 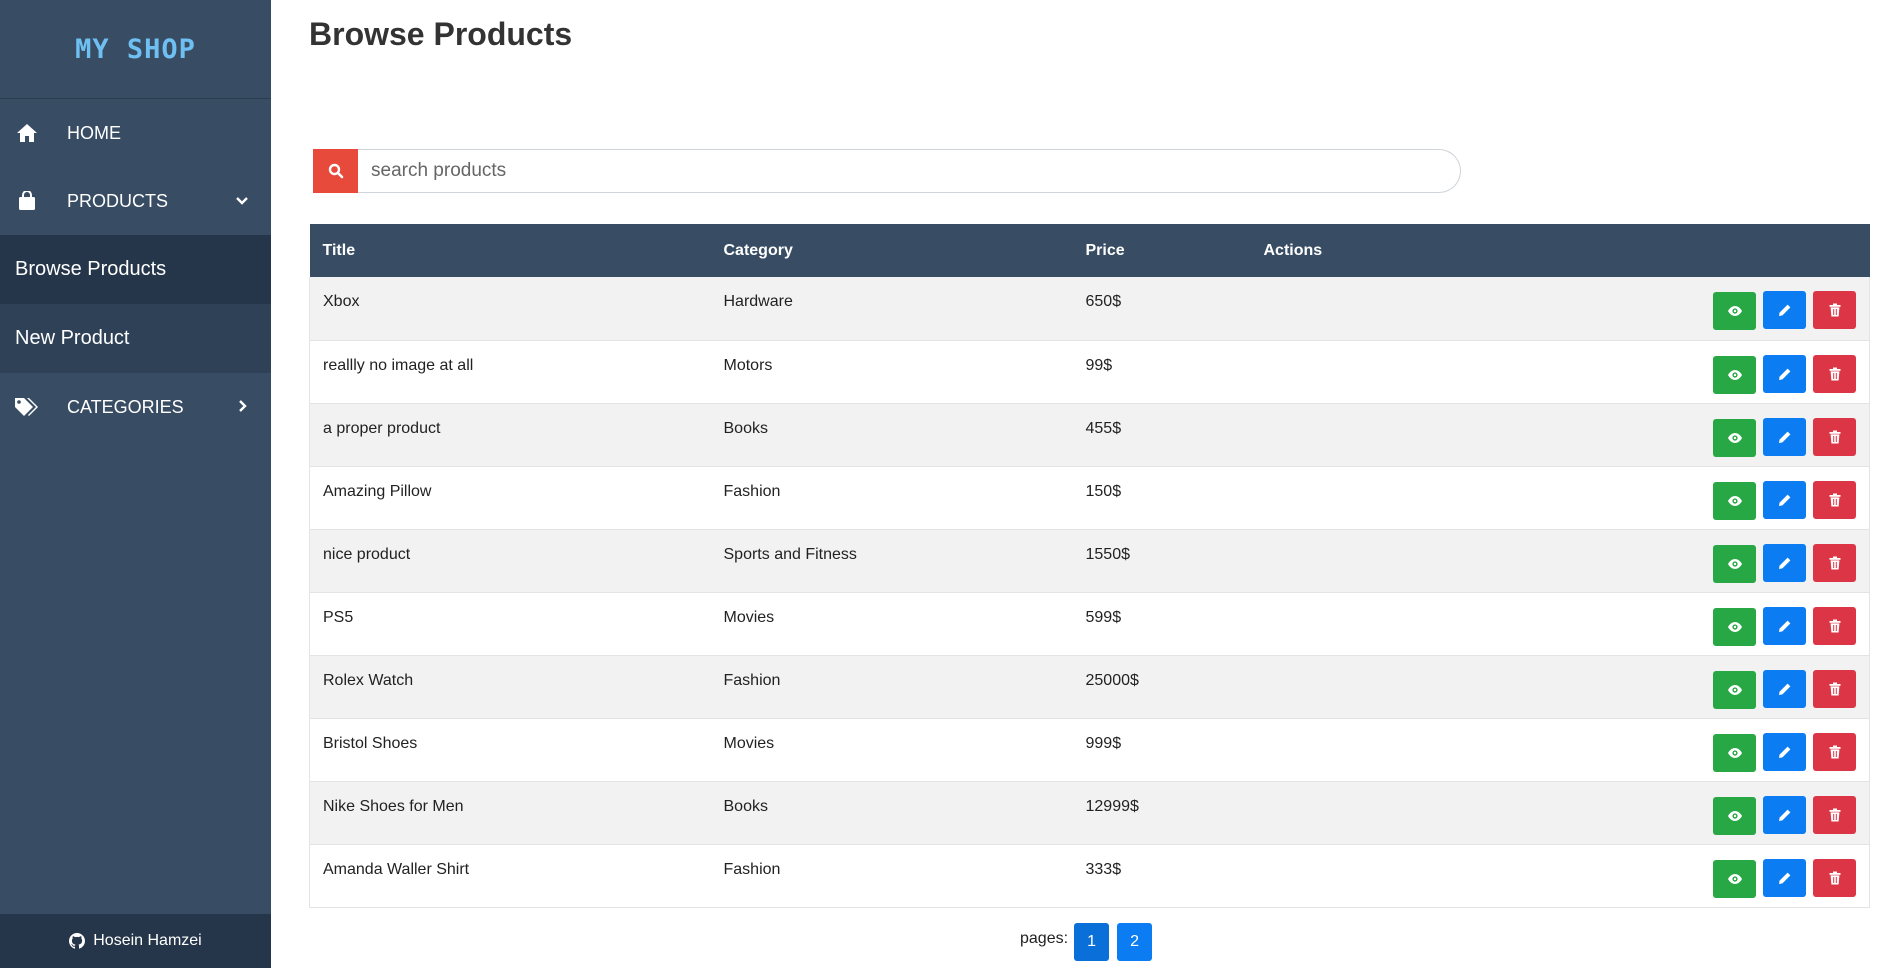 What do you see at coordinates (441, 34) in the screenshot?
I see `page-title: Browse Products` at bounding box center [441, 34].